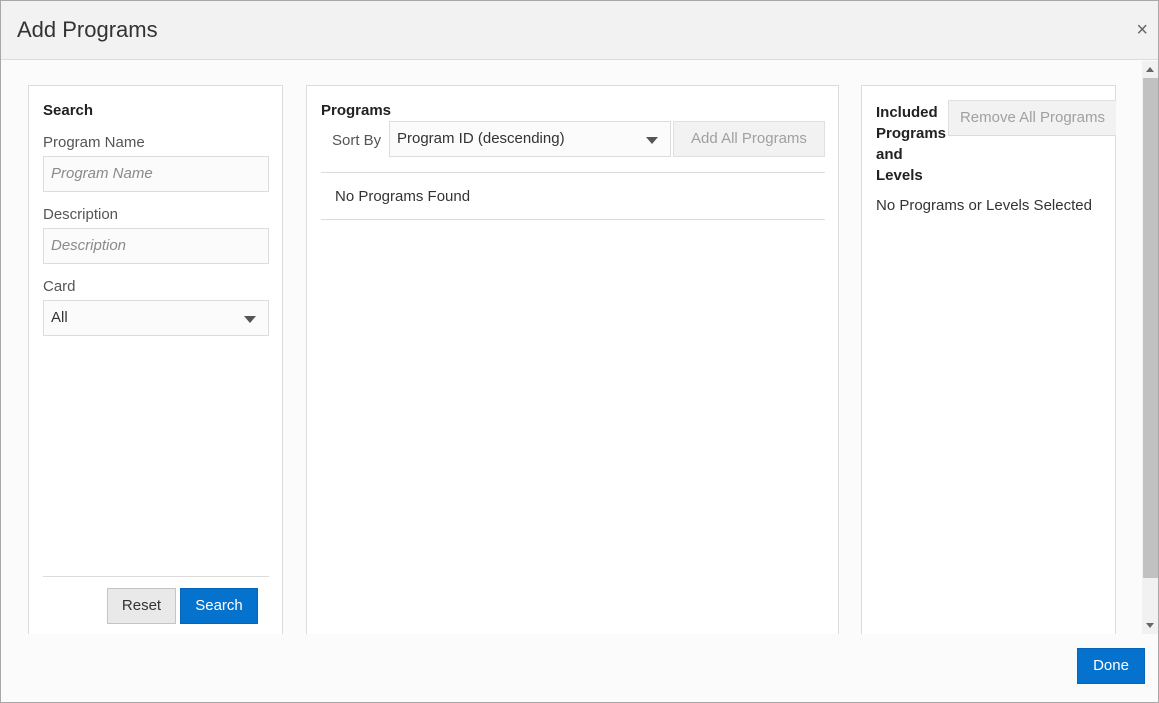 The image size is (1159, 703). I want to click on dialog-title: Add Programs, so click(87, 29).